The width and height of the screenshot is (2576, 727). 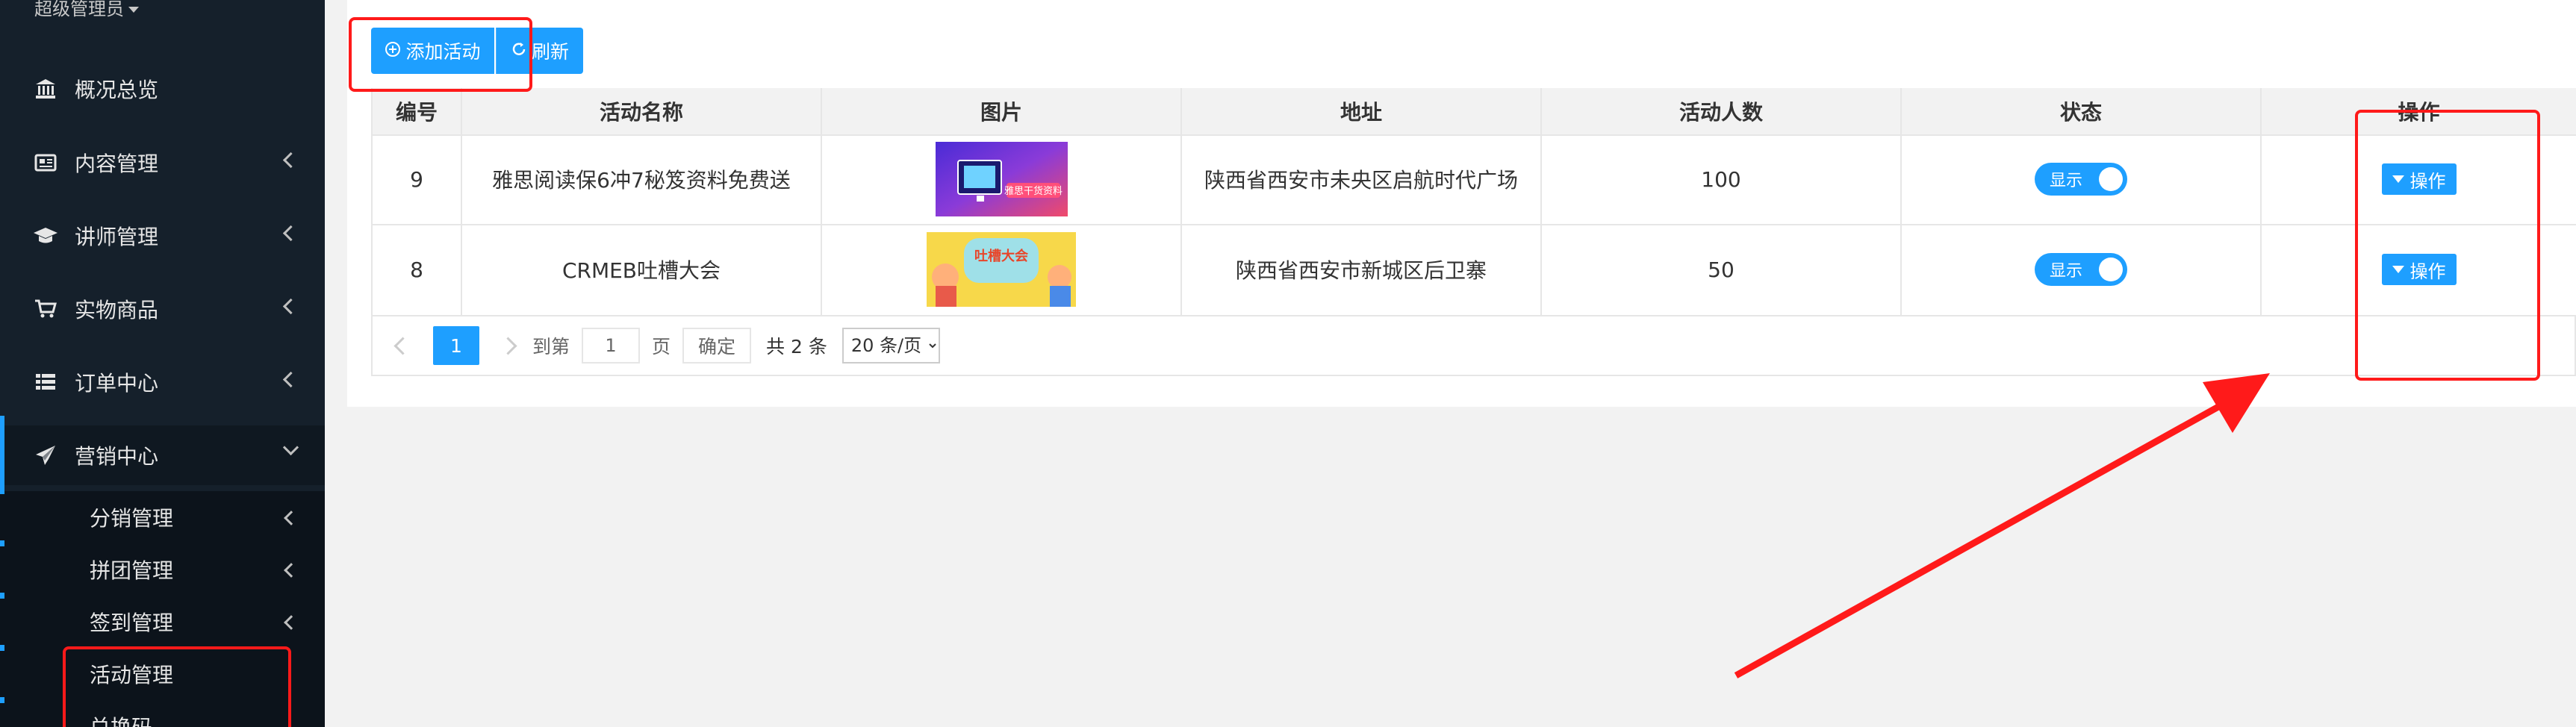 What do you see at coordinates (1980, 539) in the screenshot?
I see `arrow-shaft` at bounding box center [1980, 539].